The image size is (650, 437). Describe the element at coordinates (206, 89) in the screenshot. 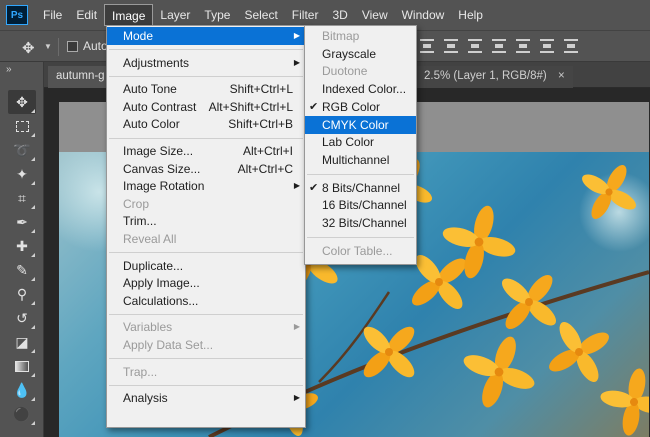

I see `menu-item-auto-tone: Auto Tone Shift+Ctrl+L` at that location.